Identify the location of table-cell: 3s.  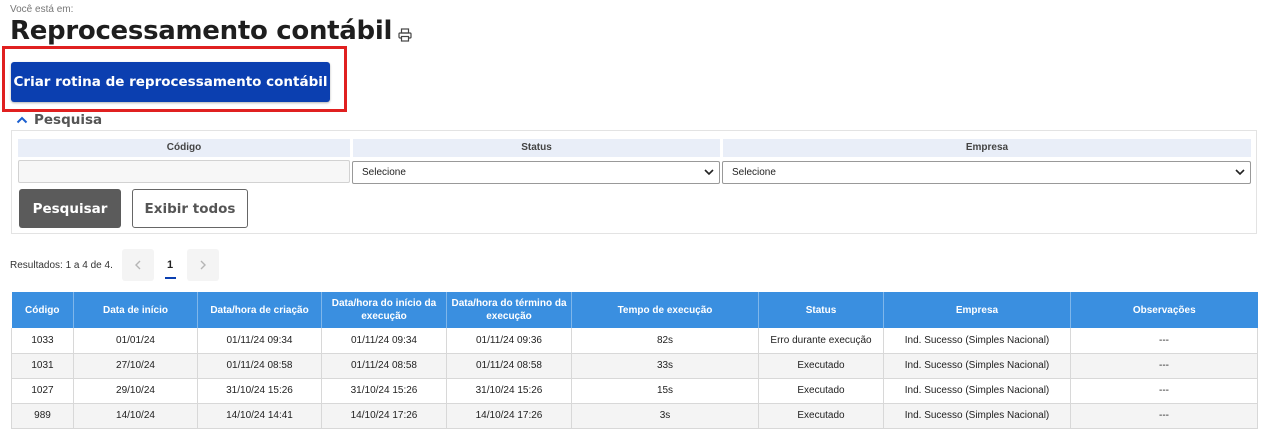
(665, 416).